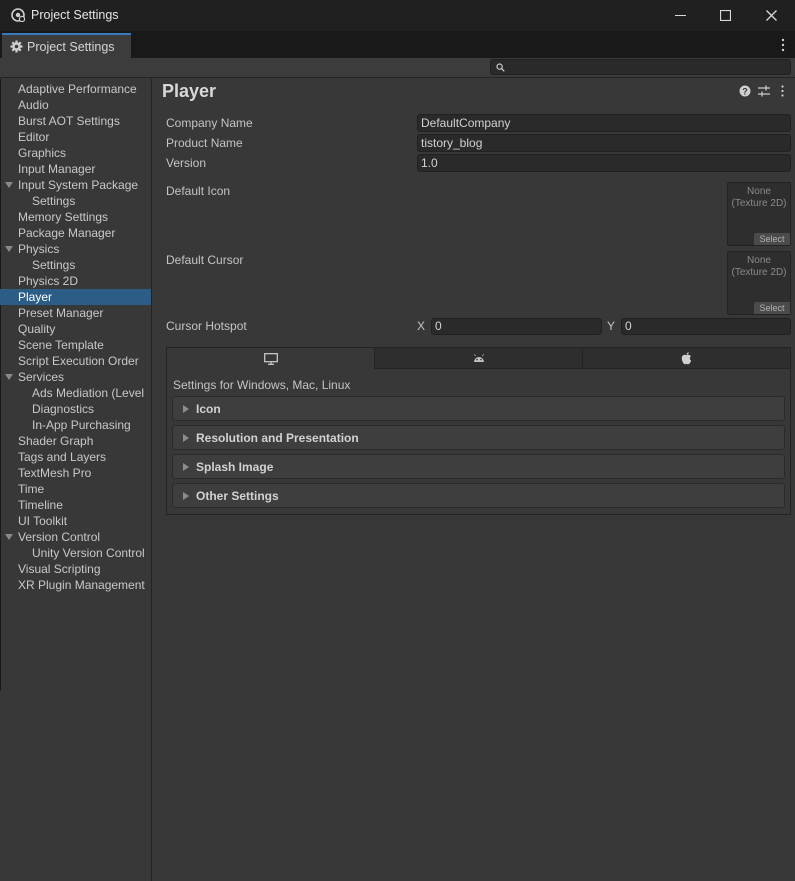 This screenshot has width=795, height=881. I want to click on default-icon-field: None (Texture 2D) Select, so click(759, 214).